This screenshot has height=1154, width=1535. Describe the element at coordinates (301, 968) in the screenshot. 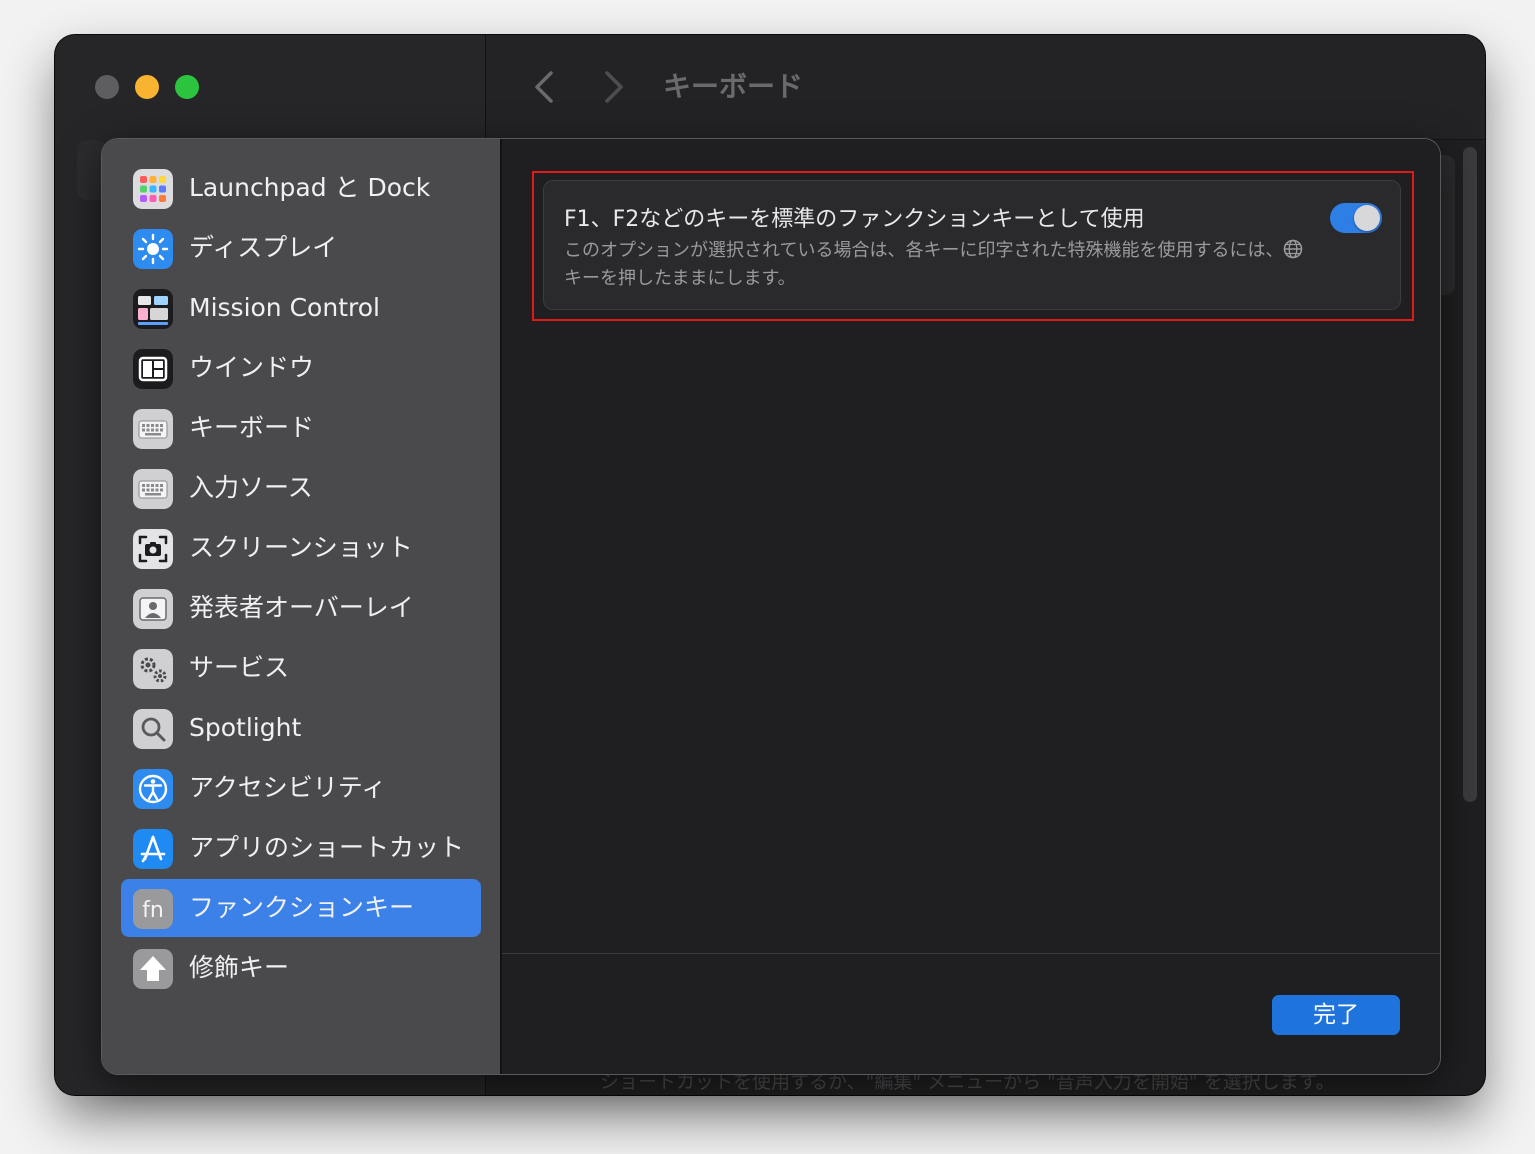

I see `sidebar-item-modifier-keys: 修飾キー` at that location.